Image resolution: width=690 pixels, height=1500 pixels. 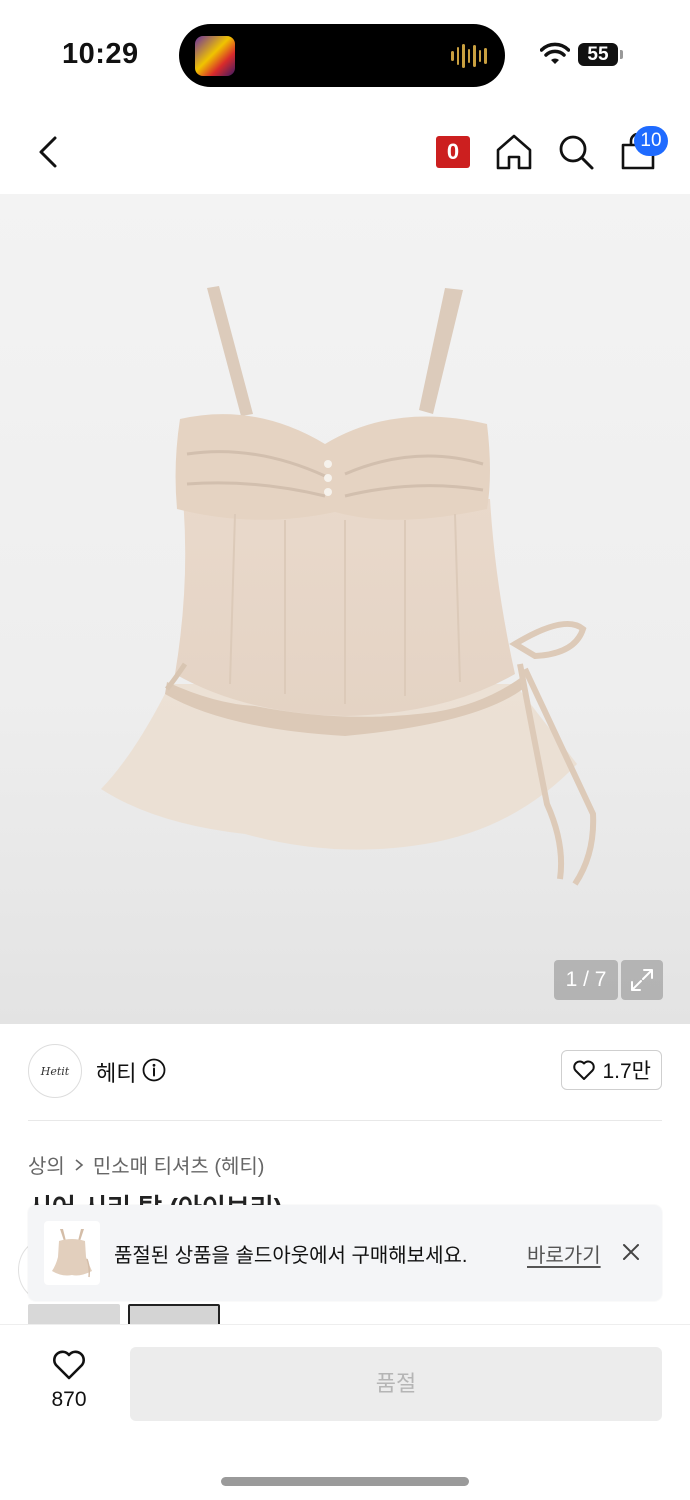 I want to click on brand-name: 헤티, so click(x=116, y=1072).